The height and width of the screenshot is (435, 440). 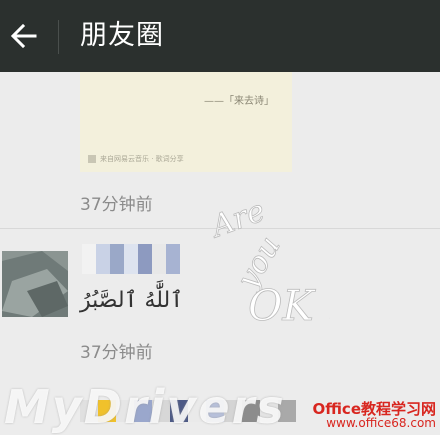 I want to click on card-source-text: 来自网易云音乐 · 歌词分享, so click(x=142, y=159).